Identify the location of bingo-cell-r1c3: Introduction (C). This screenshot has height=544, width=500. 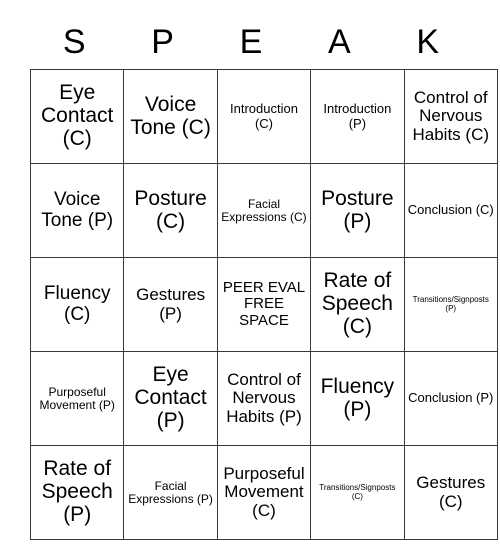
(264, 116).